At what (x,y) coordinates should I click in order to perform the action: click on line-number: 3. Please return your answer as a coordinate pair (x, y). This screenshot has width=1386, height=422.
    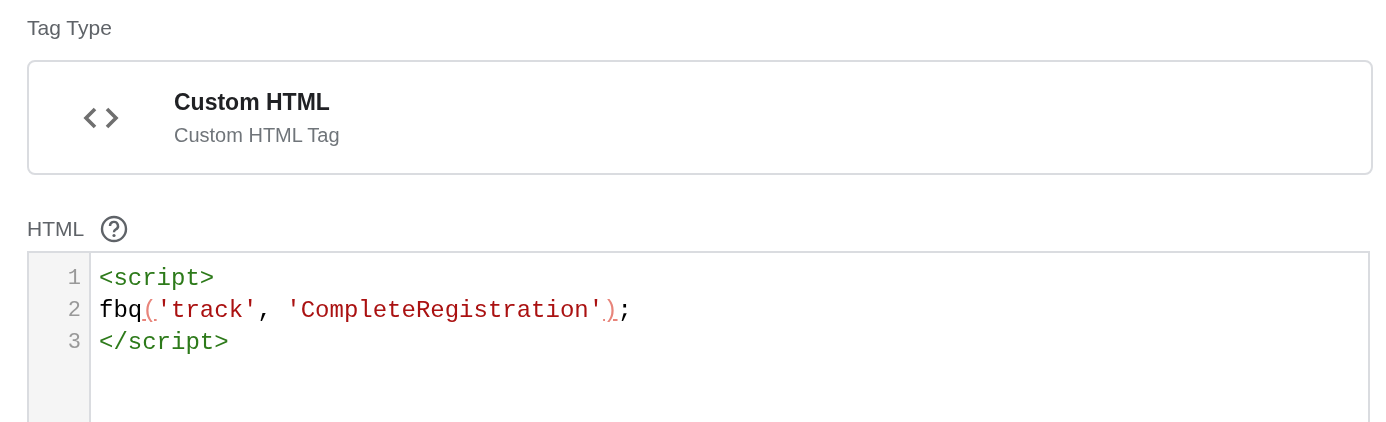
    Looking at the image, I should click on (74, 343).